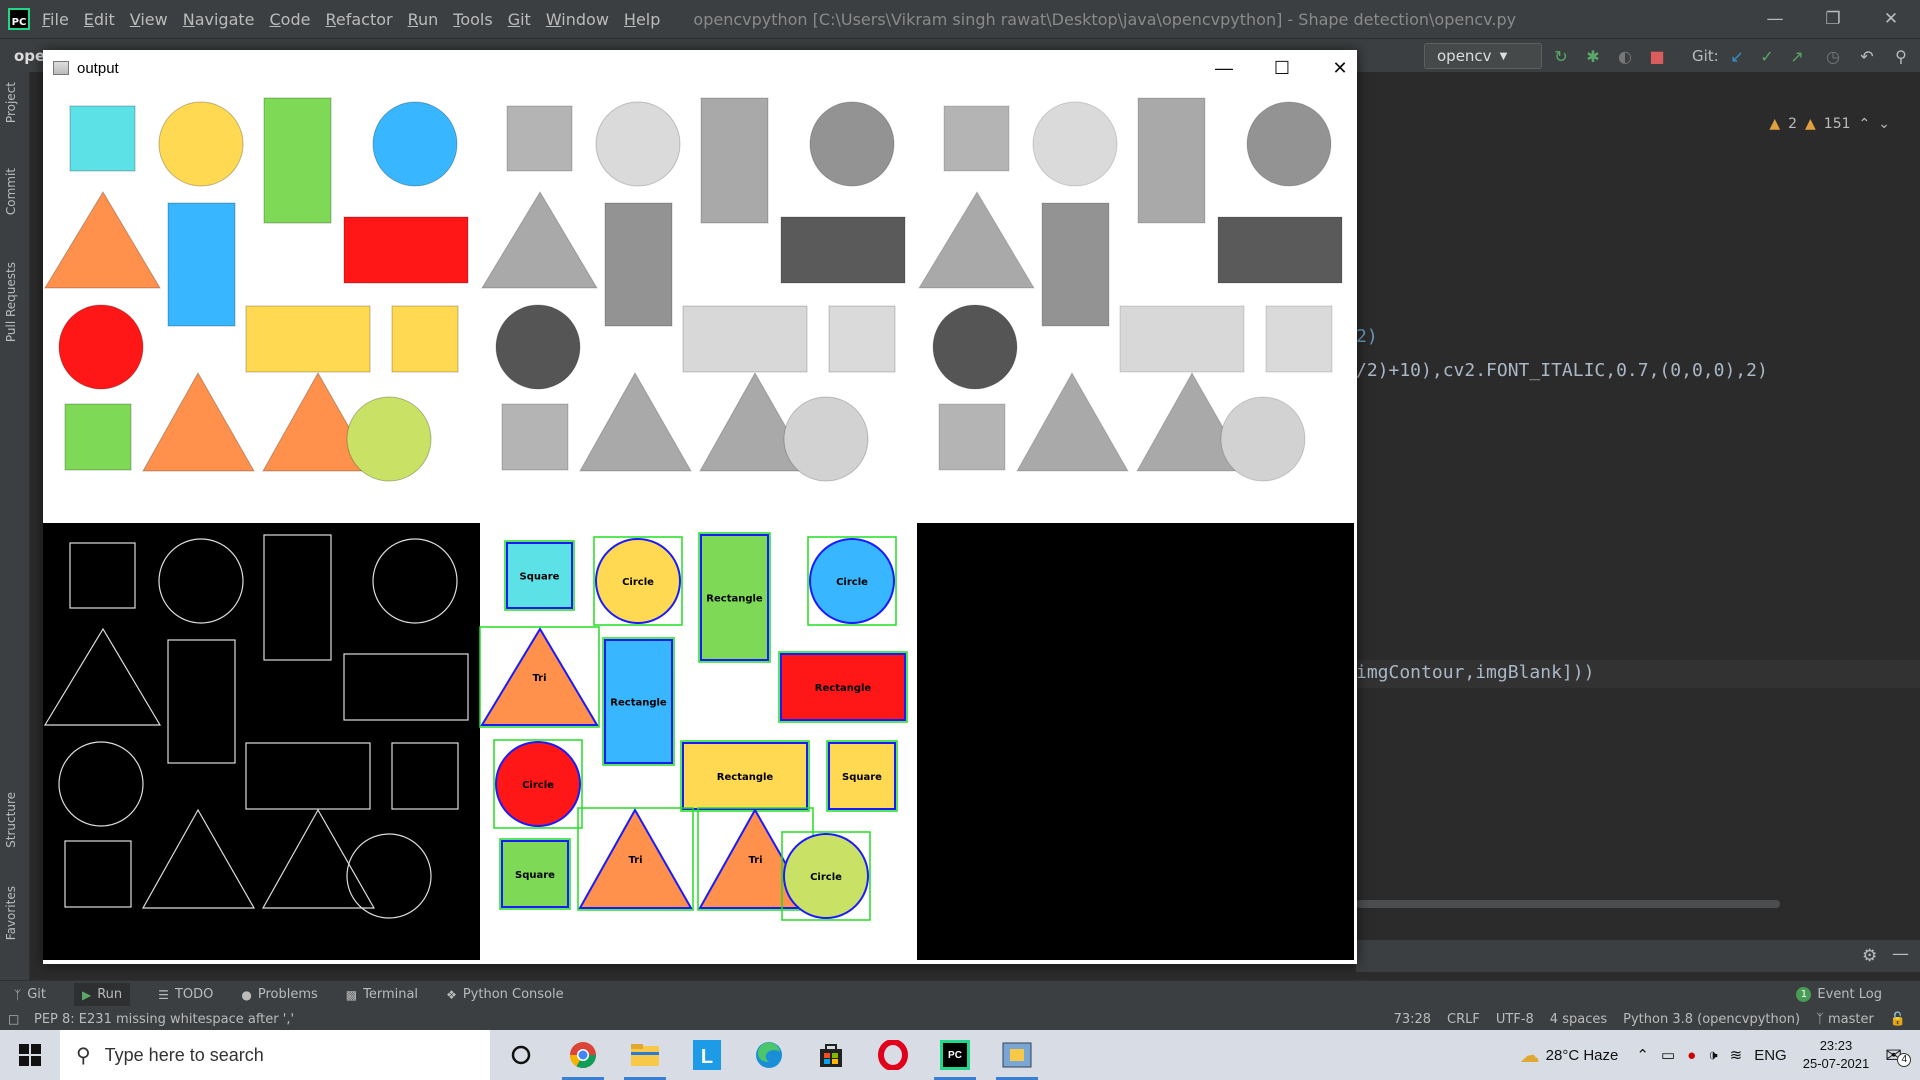 The height and width of the screenshot is (1080, 1920). Describe the element at coordinates (1767, 56) in the screenshot. I see `git-commit-icon: ✓` at that location.